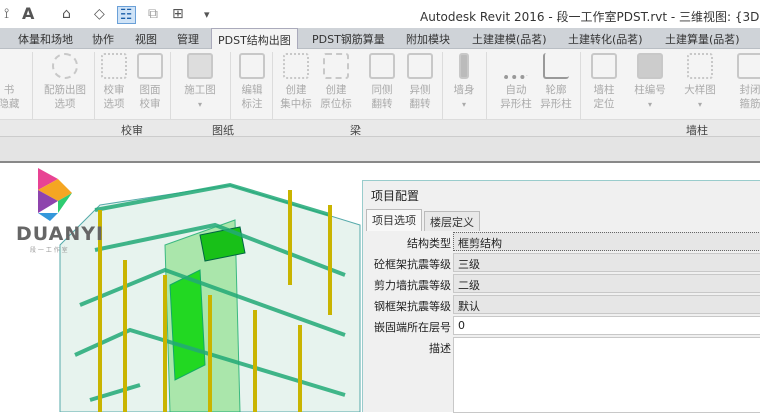 This screenshot has height=413, width=760. Describe the element at coordinates (697, 130) in the screenshot. I see `panel-wall-column: 墙柱` at that location.